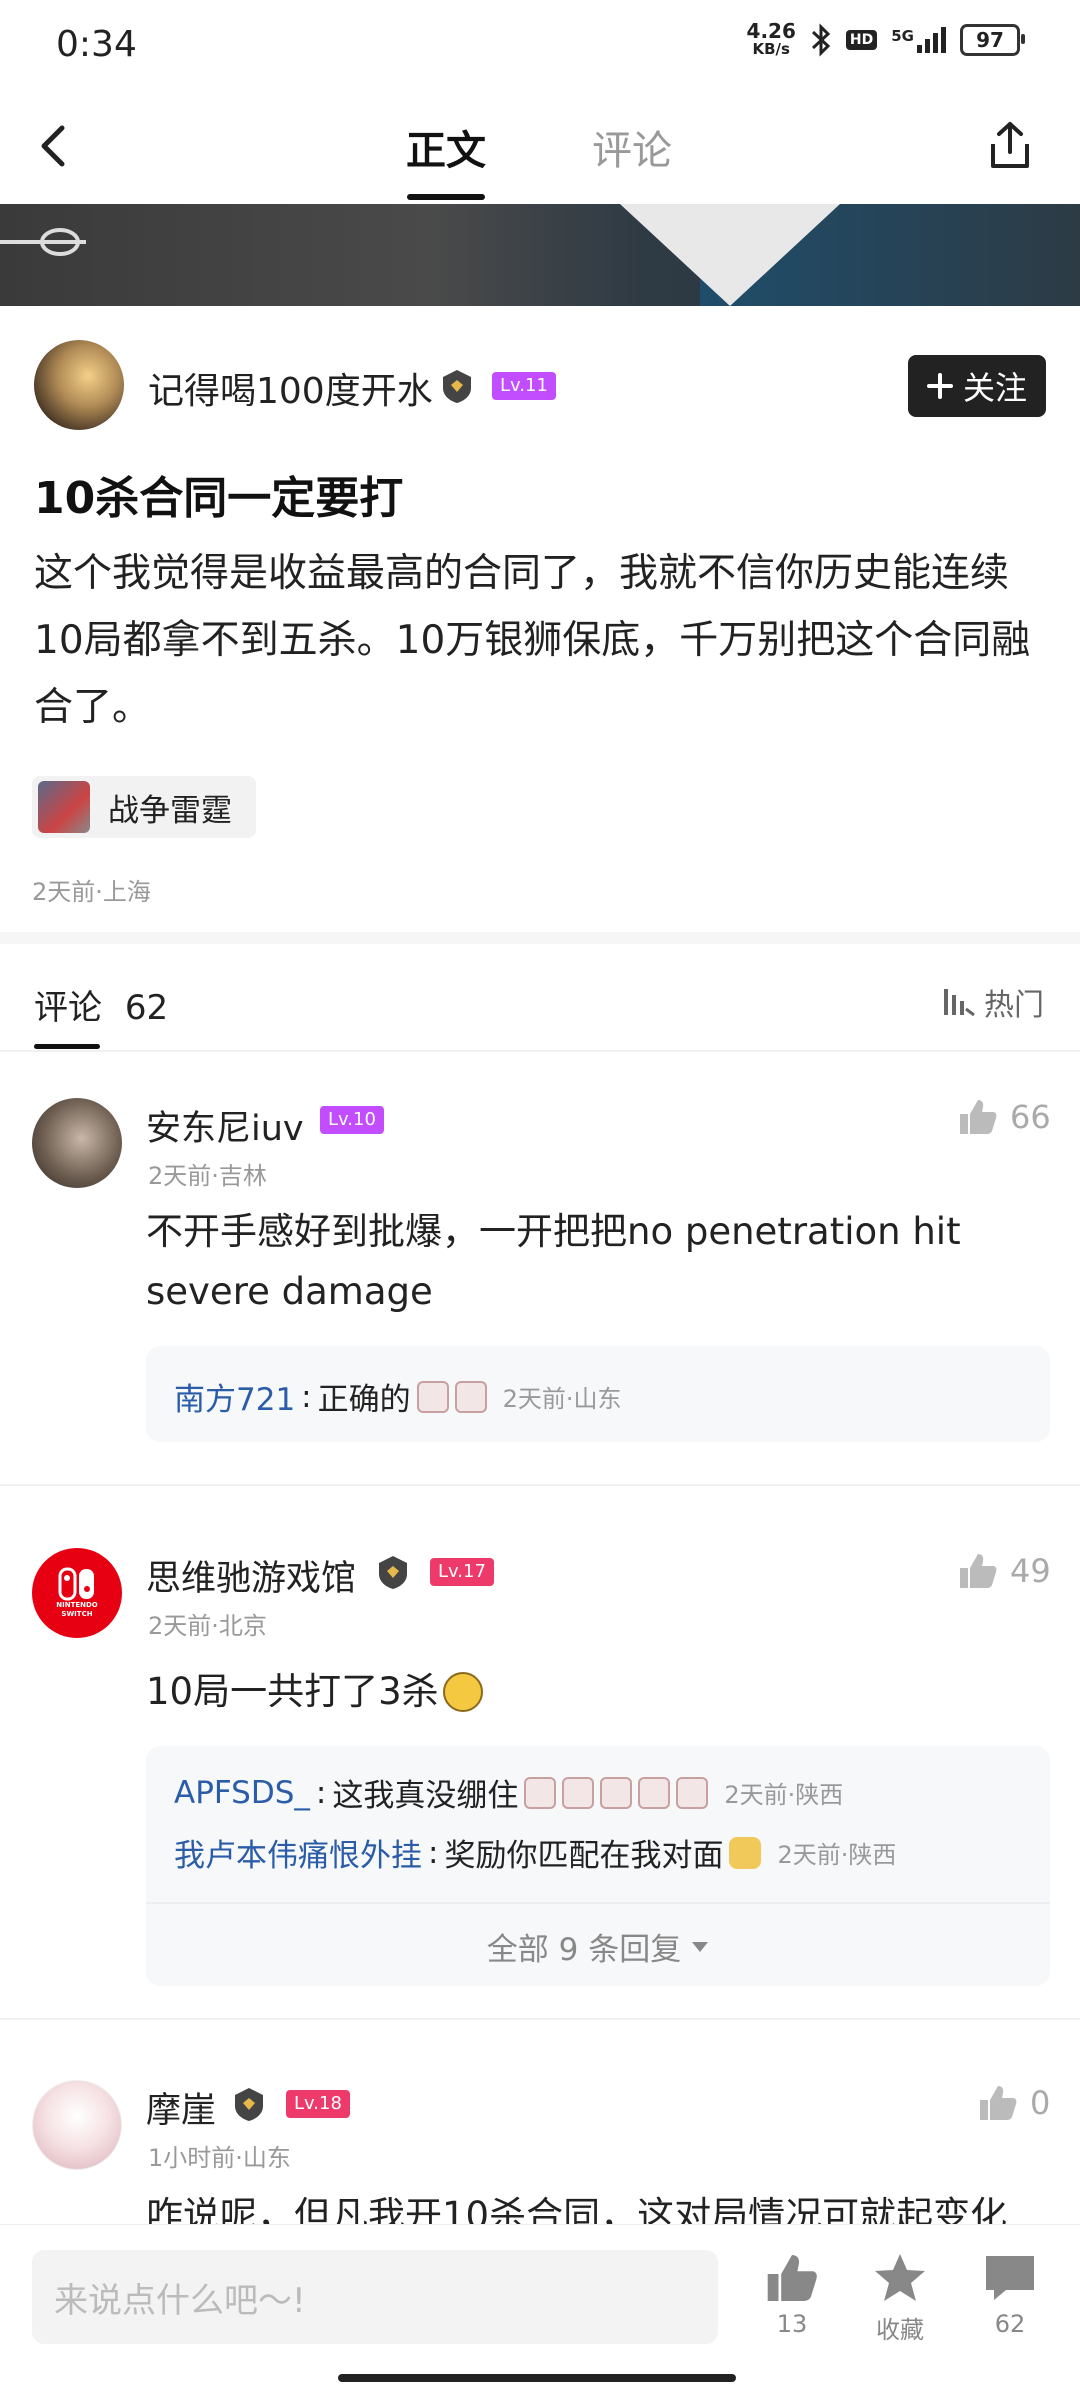  I want to click on level-badge: Lv.18, so click(318, 2104).